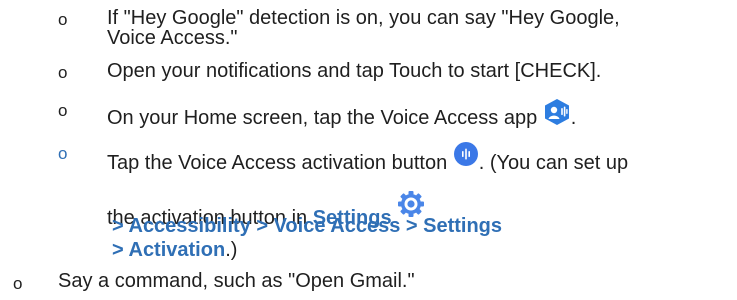  I want to click on step-activation-line4: > Activation.), so click(174, 250).